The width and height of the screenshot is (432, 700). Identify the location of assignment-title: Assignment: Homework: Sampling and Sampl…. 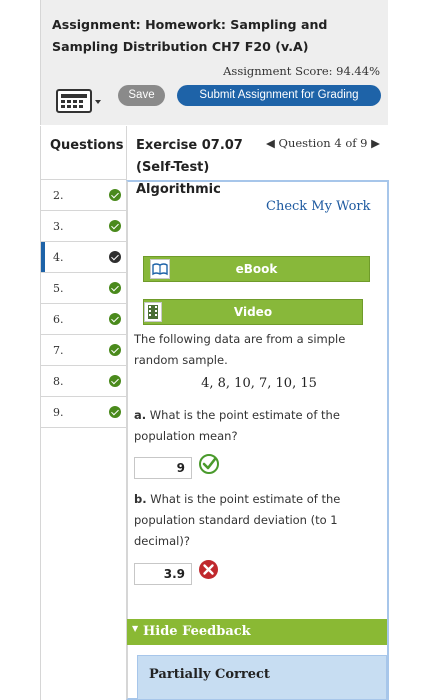
(190, 35).